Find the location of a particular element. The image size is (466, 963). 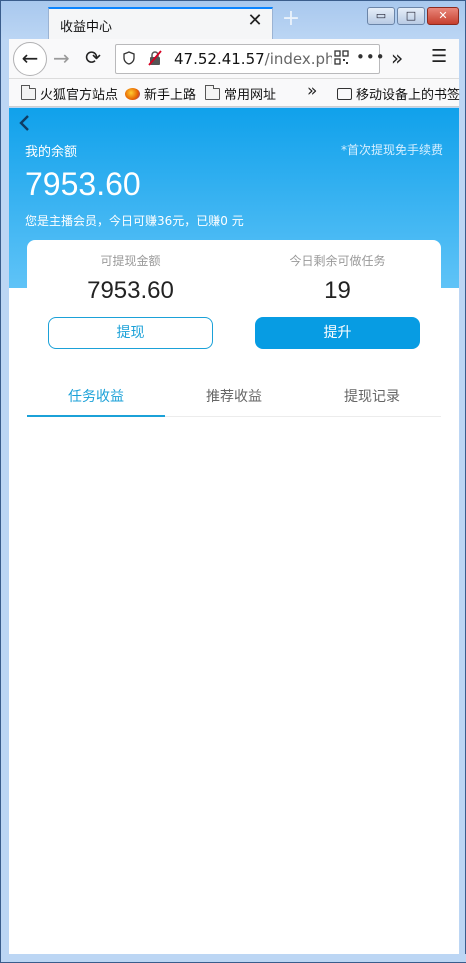

url-bar: 47.52.41.57/index.php/ ••• is located at coordinates (250, 59).